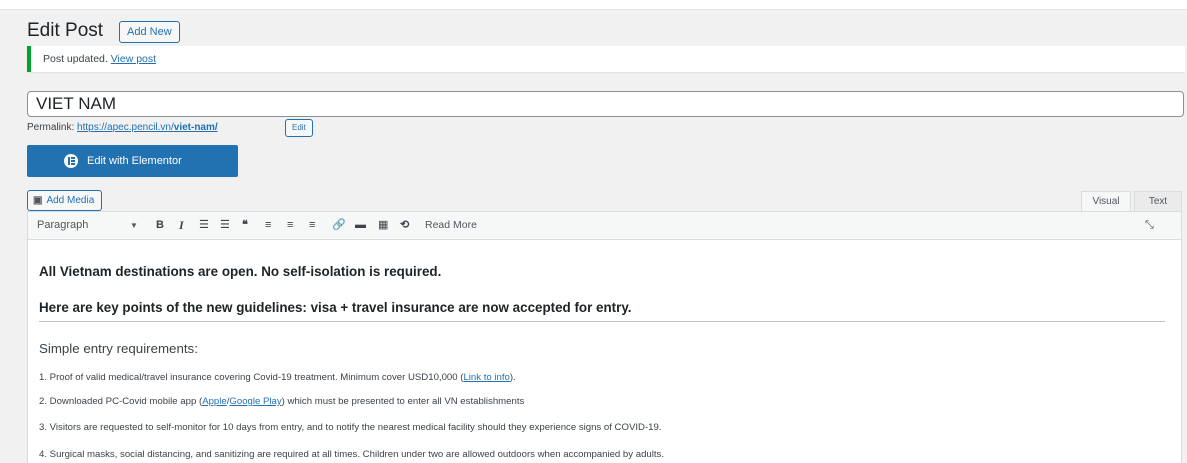 The height and width of the screenshot is (463, 1187). Describe the element at coordinates (149, 32) in the screenshot. I see `add-new-button: Add New` at that location.